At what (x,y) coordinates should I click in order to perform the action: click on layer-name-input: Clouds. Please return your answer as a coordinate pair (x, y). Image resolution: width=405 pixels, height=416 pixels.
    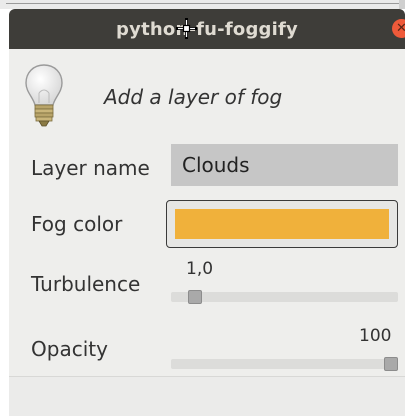
    Looking at the image, I should click on (284, 165).